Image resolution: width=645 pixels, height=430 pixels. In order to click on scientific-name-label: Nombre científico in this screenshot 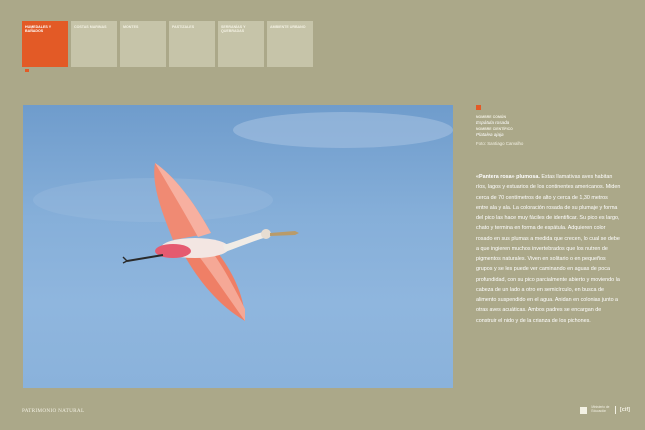, I will do `click(494, 129)`.